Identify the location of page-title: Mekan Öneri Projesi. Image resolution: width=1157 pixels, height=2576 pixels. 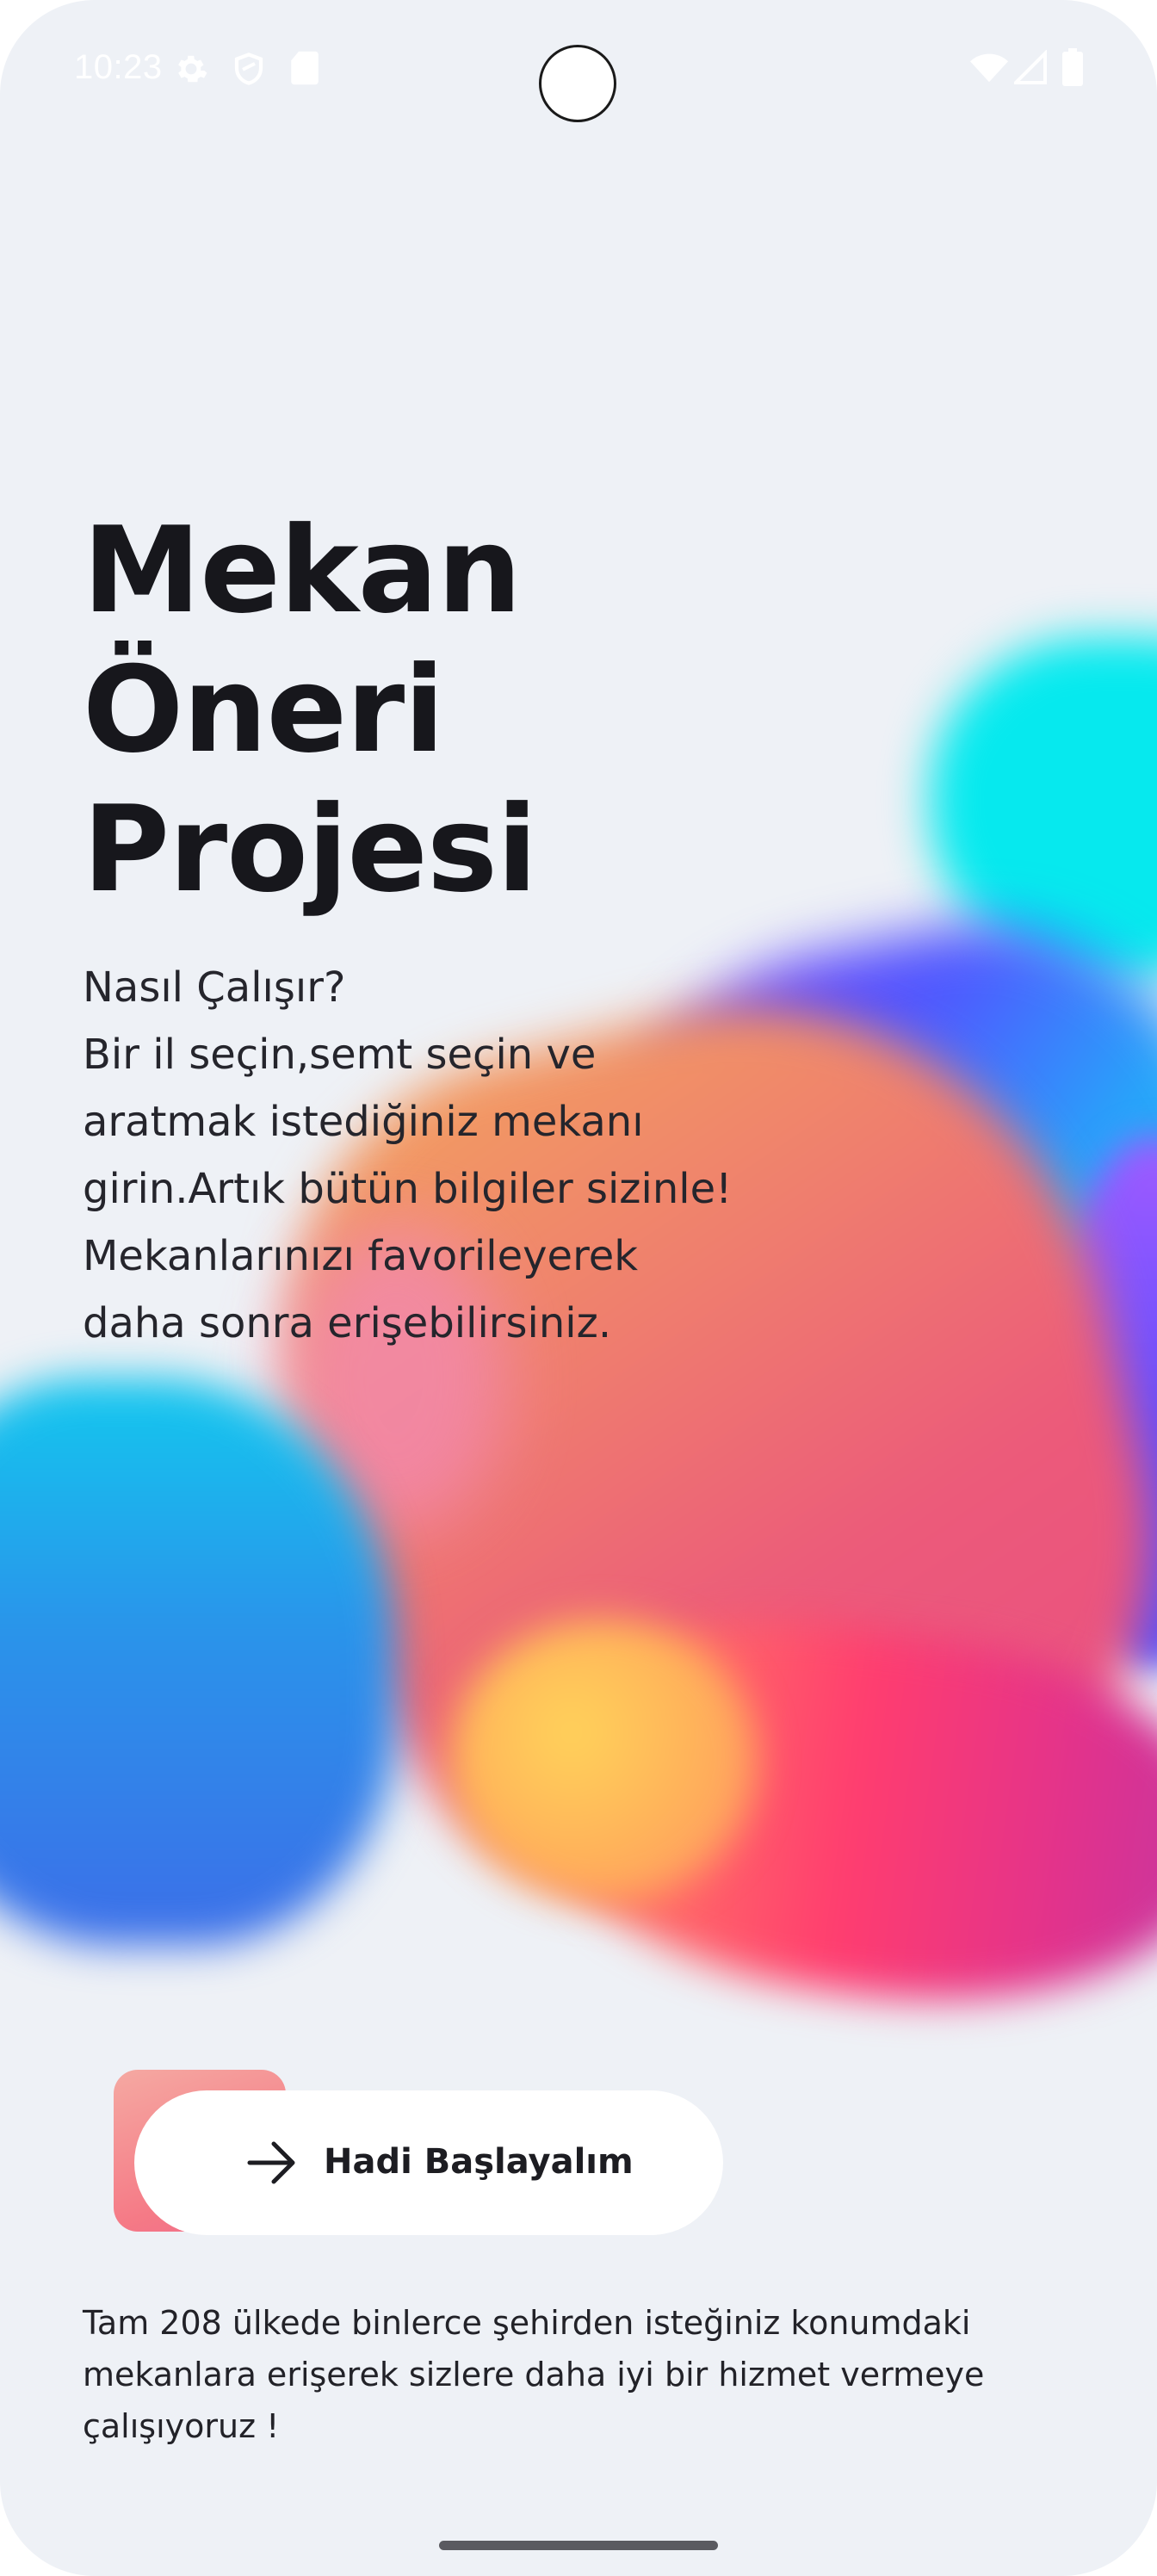
(310, 710).